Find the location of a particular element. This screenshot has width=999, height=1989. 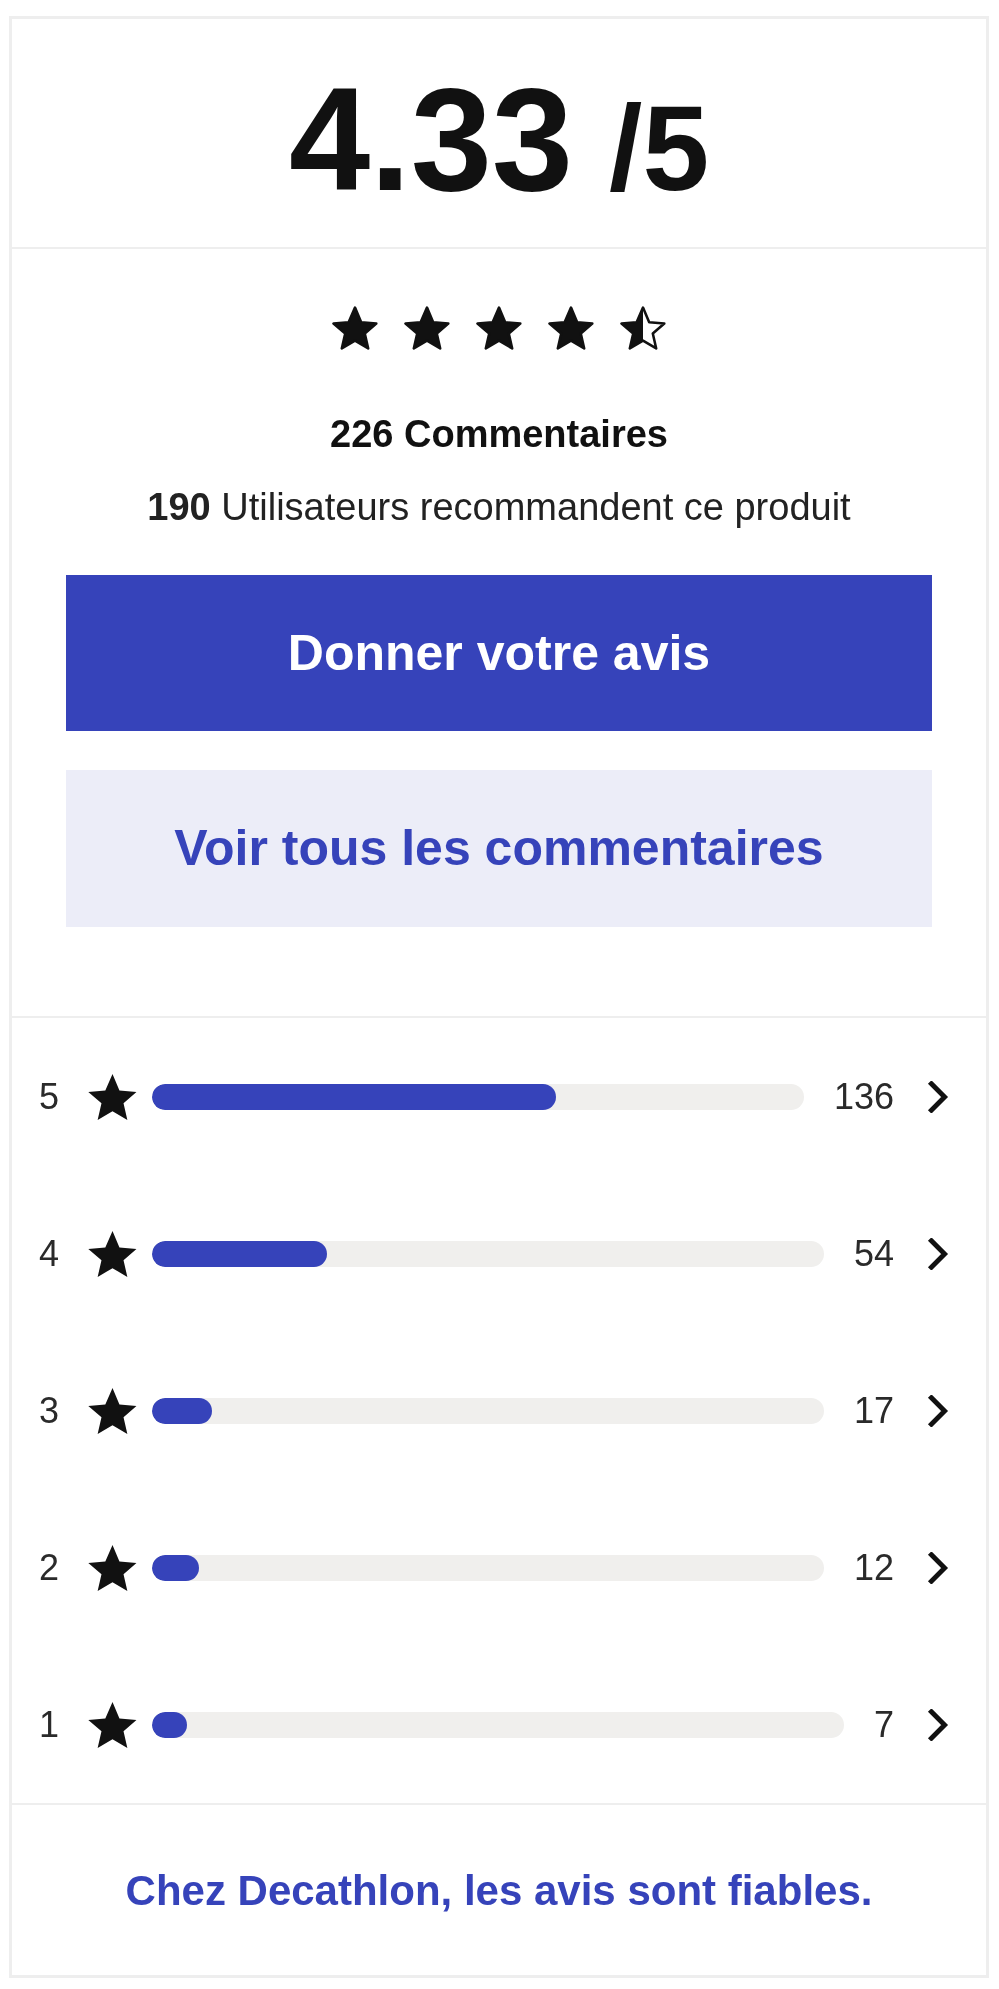

review-count: 54 is located at coordinates (873, 1253).